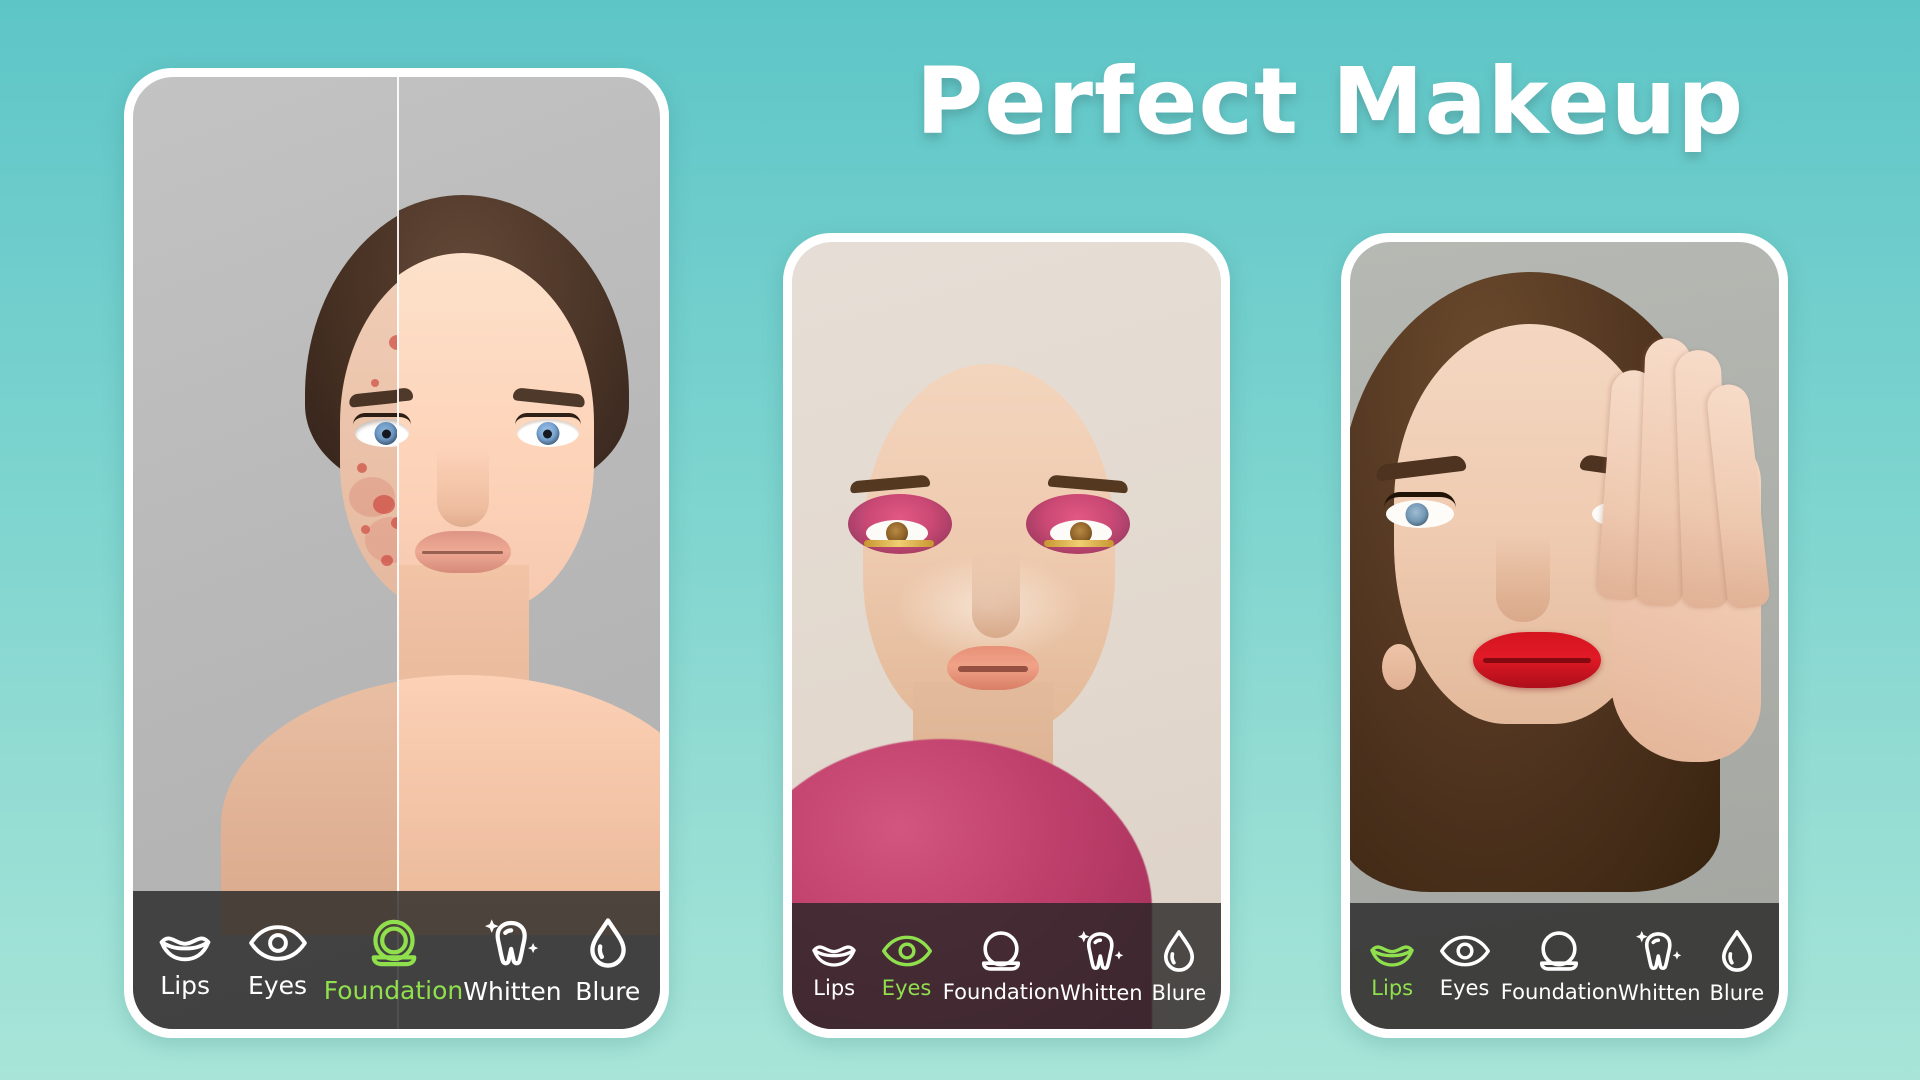 The image size is (1920, 1080). I want to click on before-after-divider, so click(397, 553).